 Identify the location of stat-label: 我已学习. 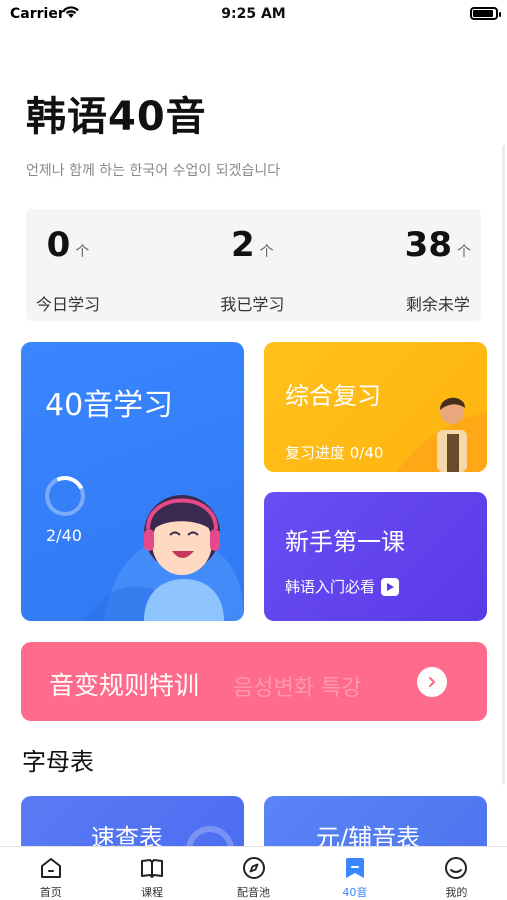
(252, 304).